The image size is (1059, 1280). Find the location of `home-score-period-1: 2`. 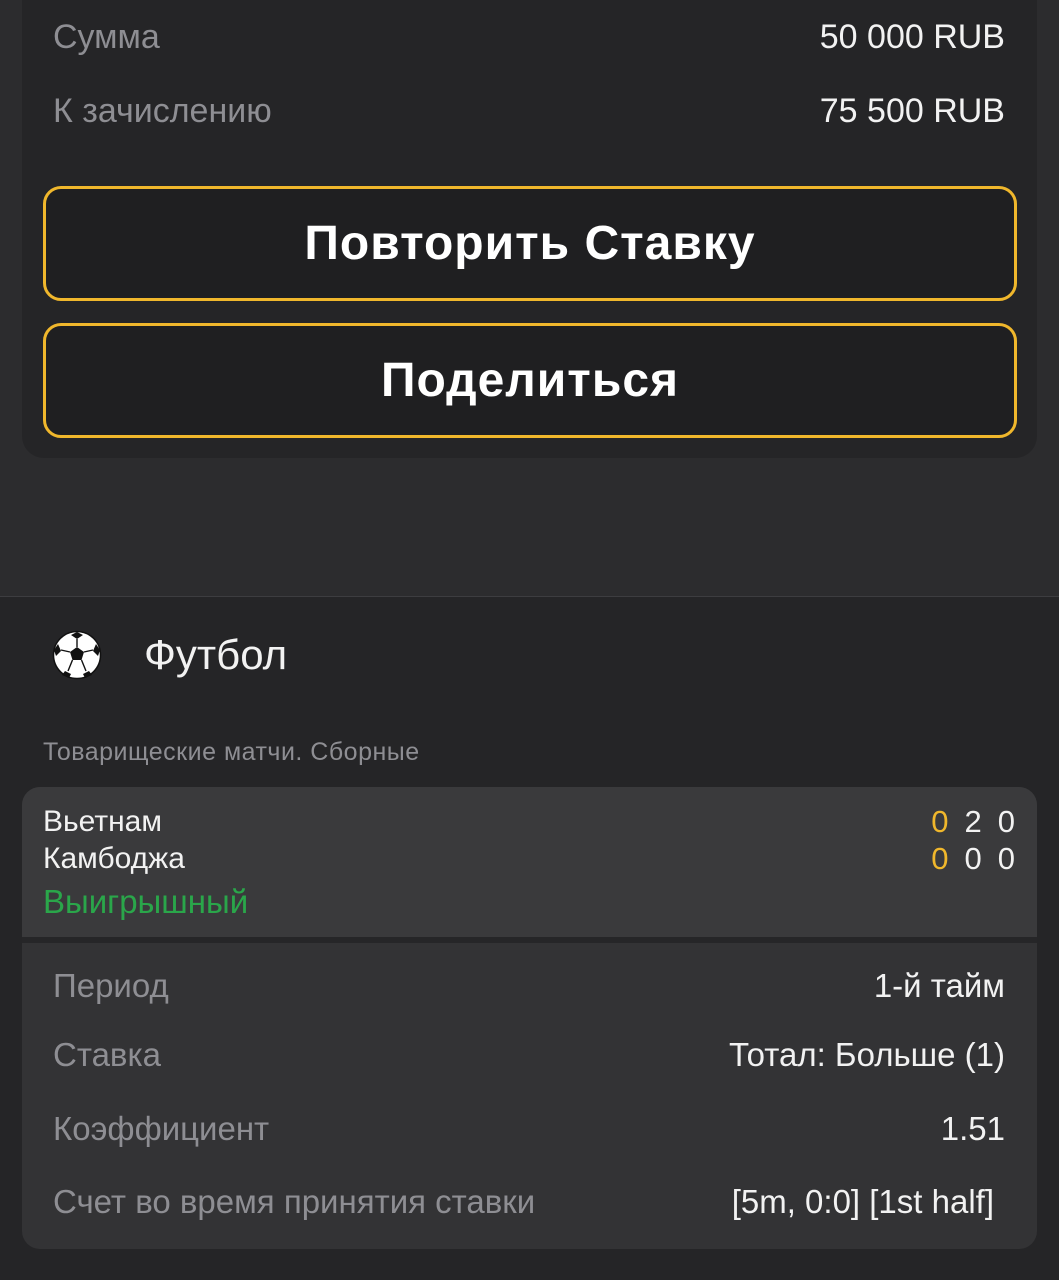

home-score-period-1: 2 is located at coordinates (973, 821).